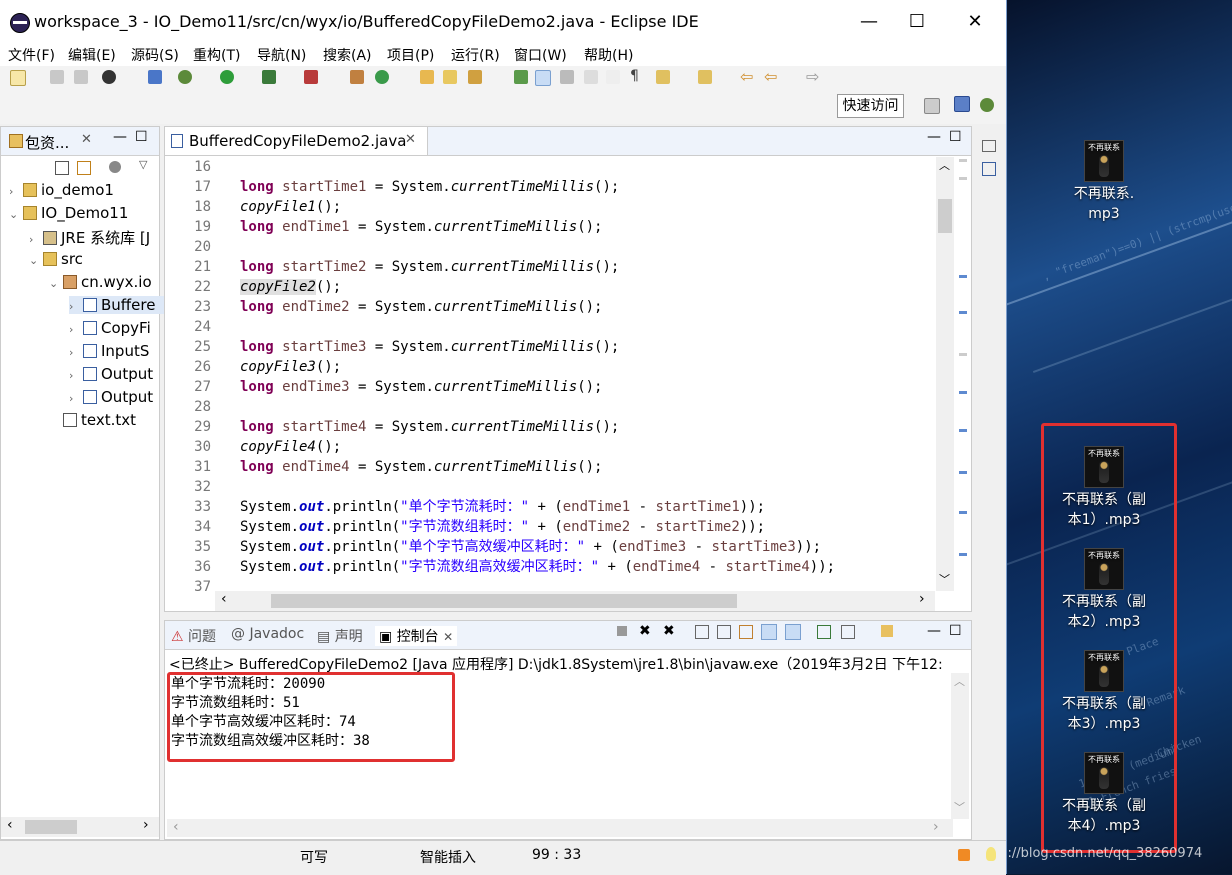  I want to click on menu-refactor: 重构(T), so click(216, 55).